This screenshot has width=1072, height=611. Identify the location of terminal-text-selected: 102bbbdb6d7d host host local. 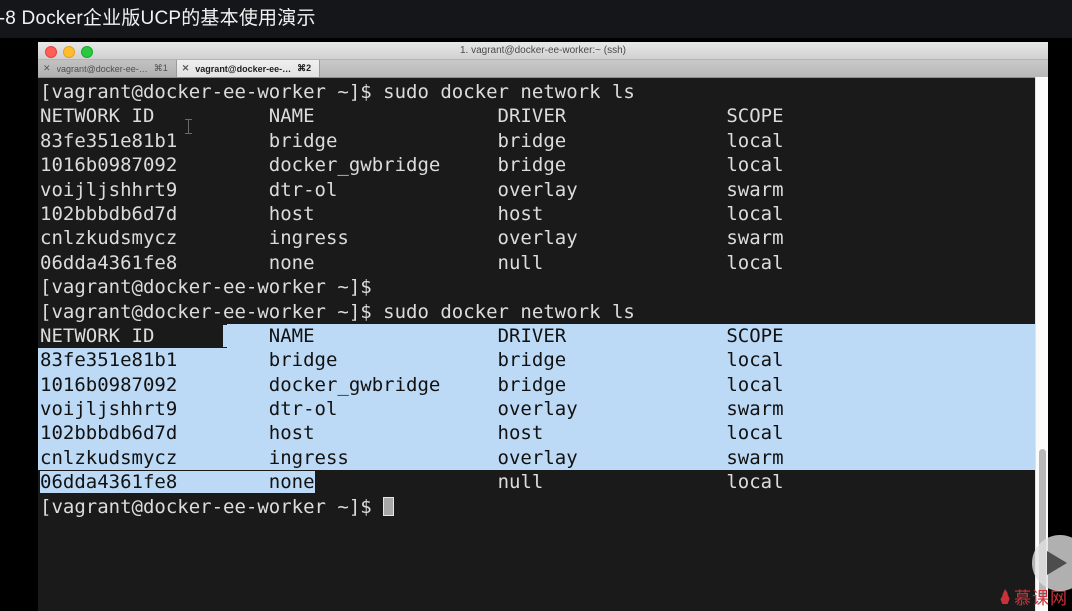
(412, 433).